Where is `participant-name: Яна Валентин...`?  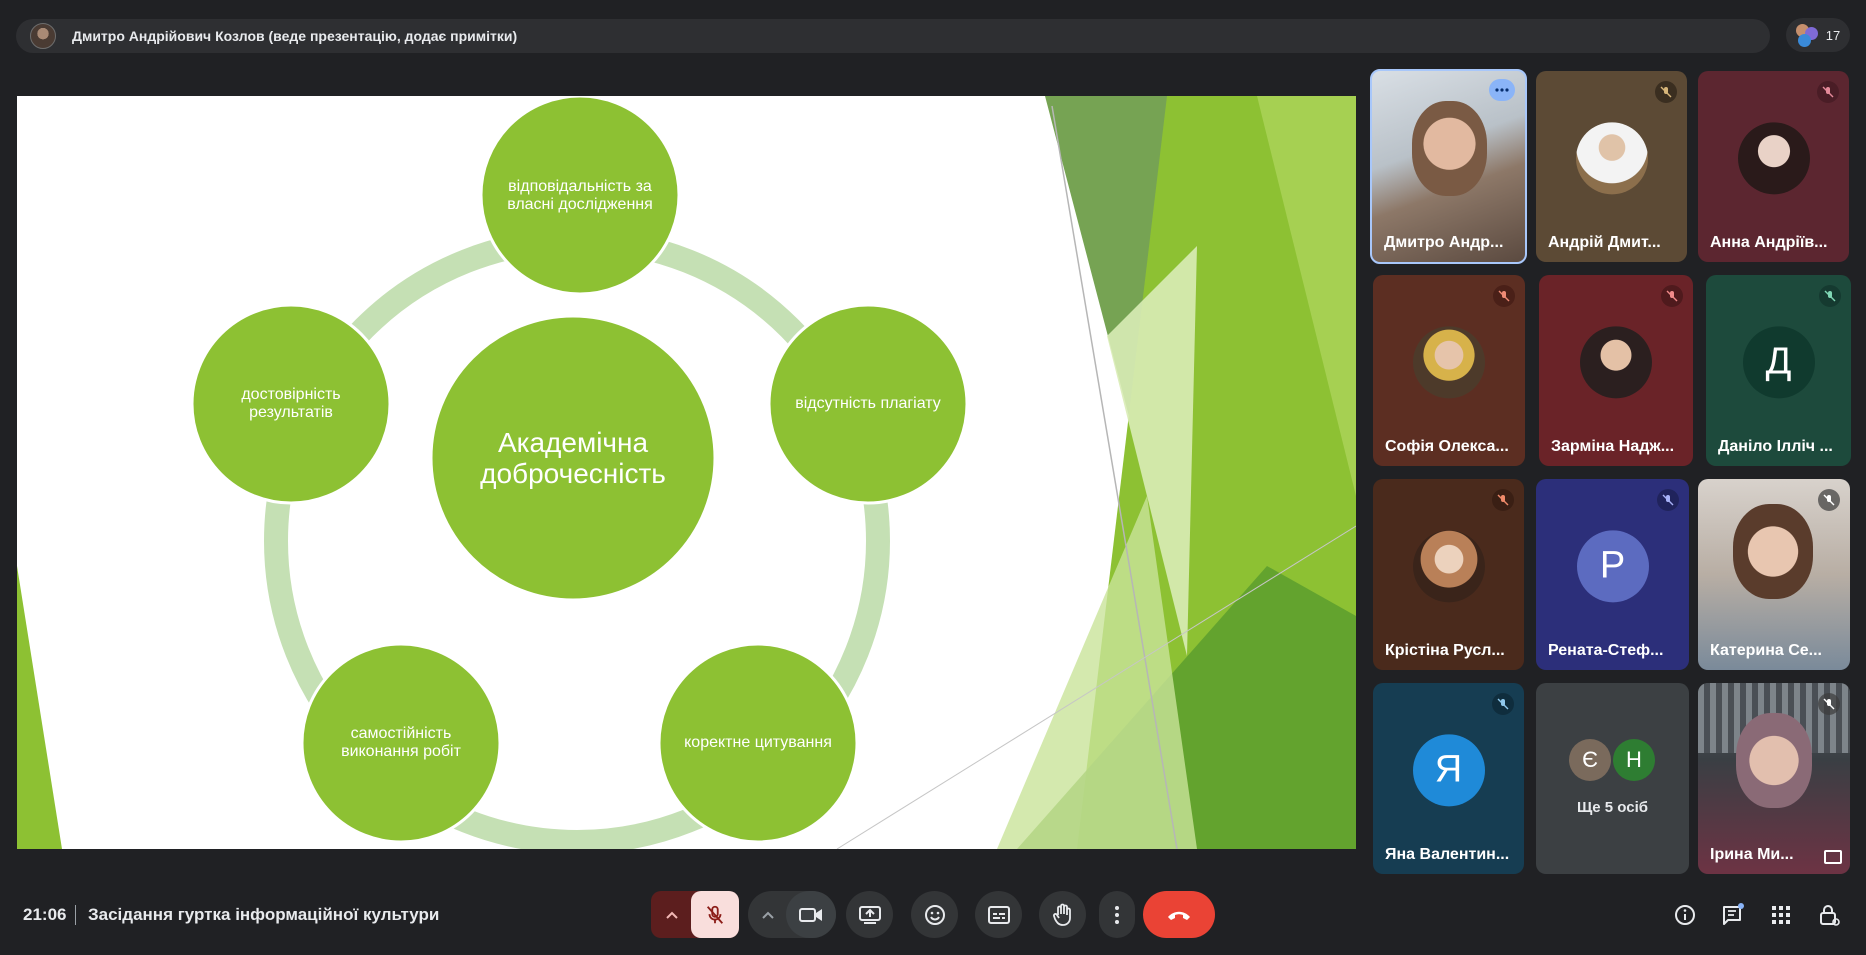
participant-name: Яна Валентин... is located at coordinates (1447, 854).